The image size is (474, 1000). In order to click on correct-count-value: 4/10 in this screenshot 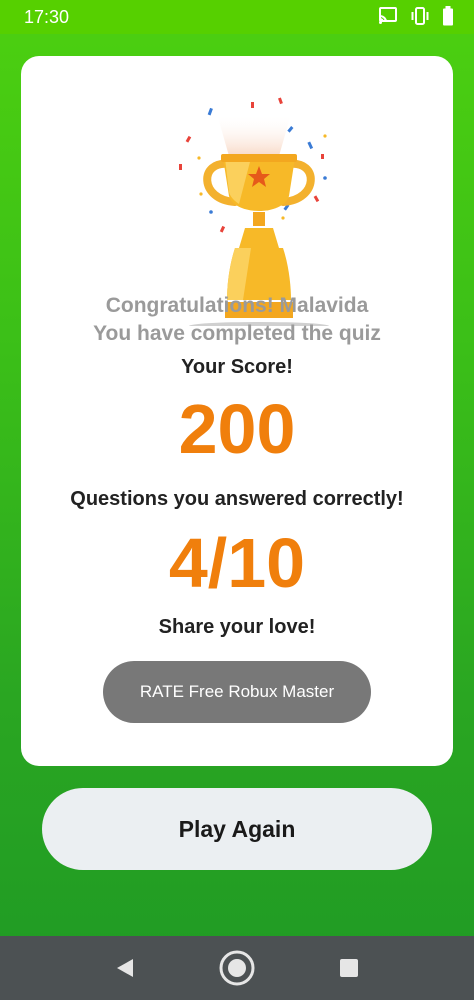, I will do `click(237, 563)`.